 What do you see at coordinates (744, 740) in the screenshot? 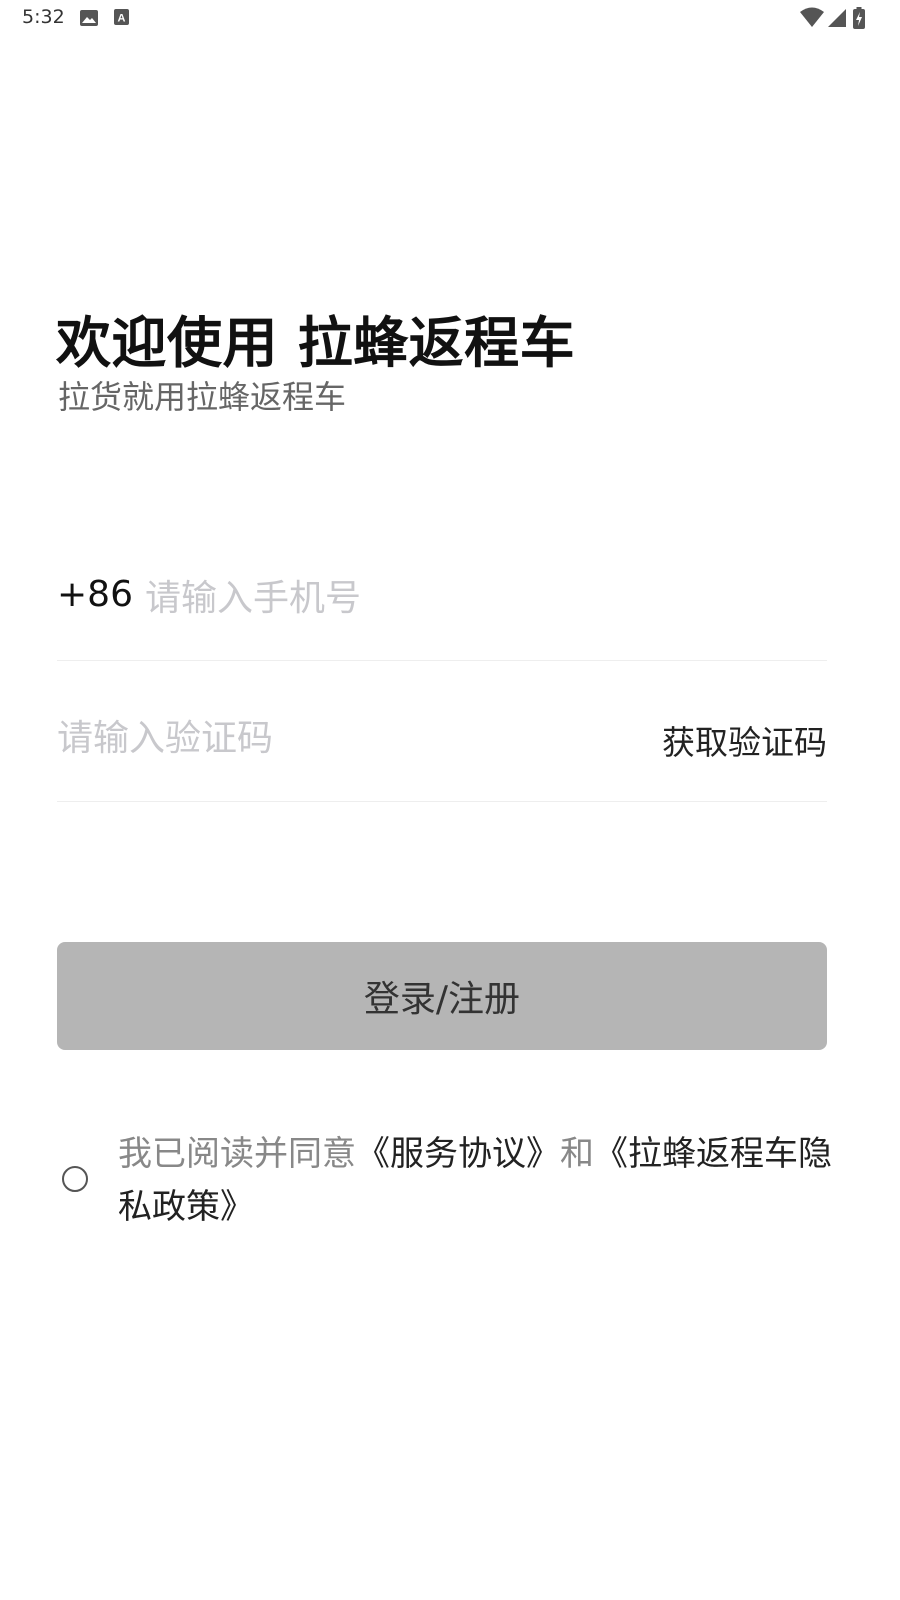
I see `get-code-button: 获取验证码` at bounding box center [744, 740].